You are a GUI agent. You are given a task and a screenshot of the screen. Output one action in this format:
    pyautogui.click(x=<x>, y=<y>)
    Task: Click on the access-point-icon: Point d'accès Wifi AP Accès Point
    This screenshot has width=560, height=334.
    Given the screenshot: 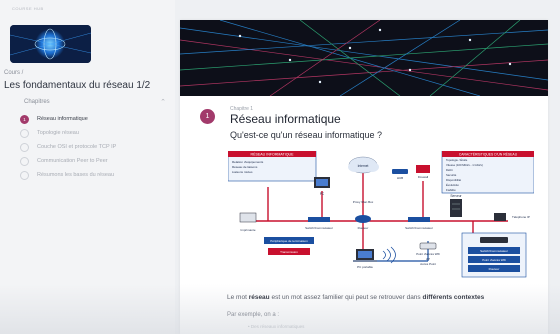 What is the action you would take?
    pyautogui.click(x=428, y=254)
    